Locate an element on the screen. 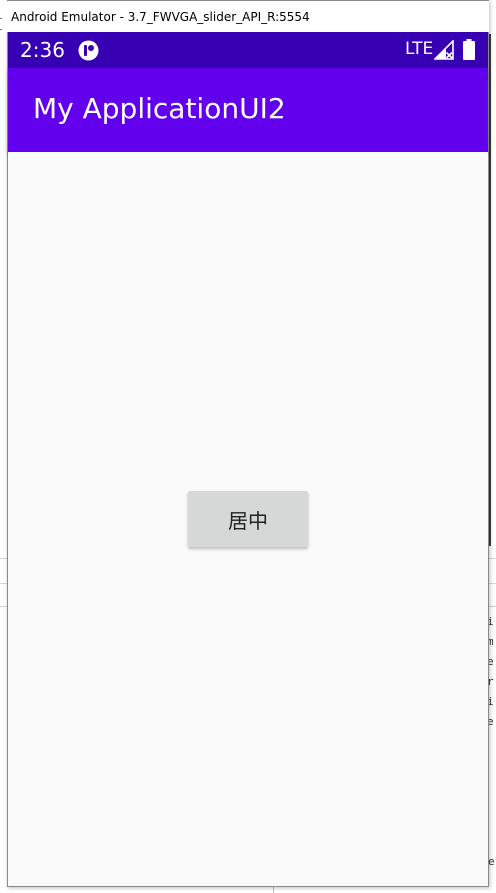  app-toolbar: My ApplicationUI2 is located at coordinates (248, 110).